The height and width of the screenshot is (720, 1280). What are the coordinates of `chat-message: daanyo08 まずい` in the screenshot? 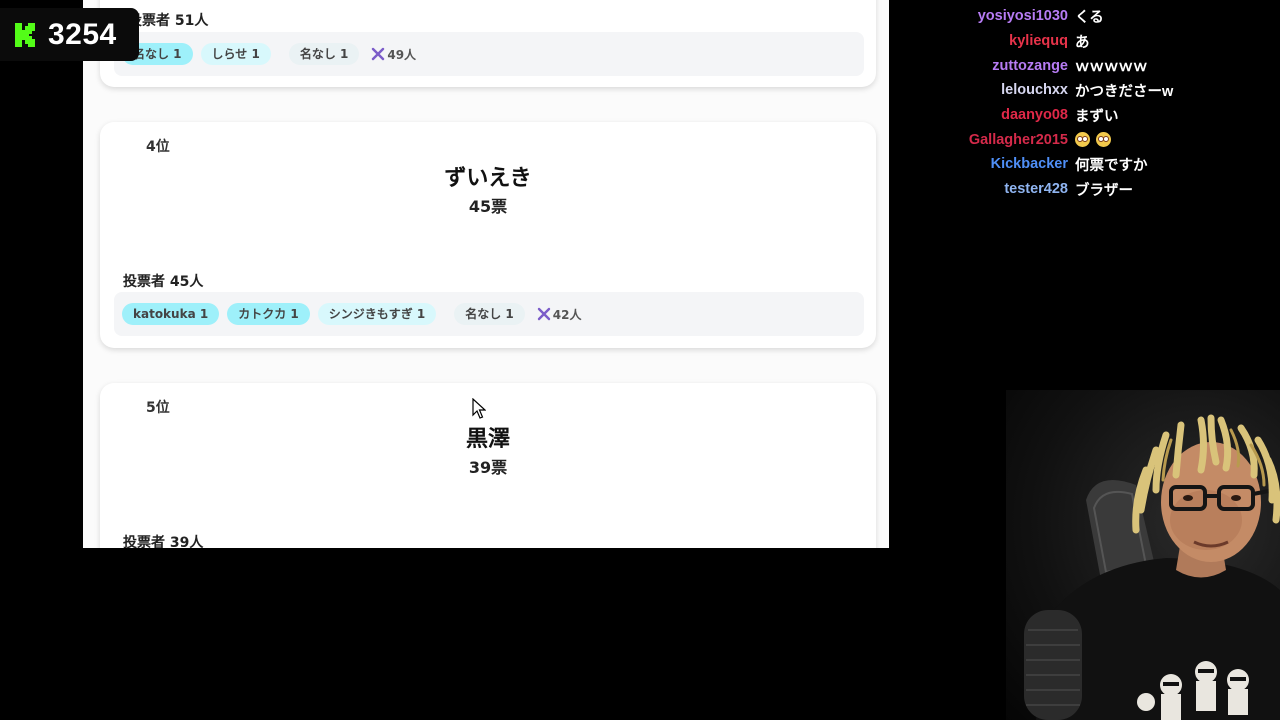 It's located at (1095, 115).